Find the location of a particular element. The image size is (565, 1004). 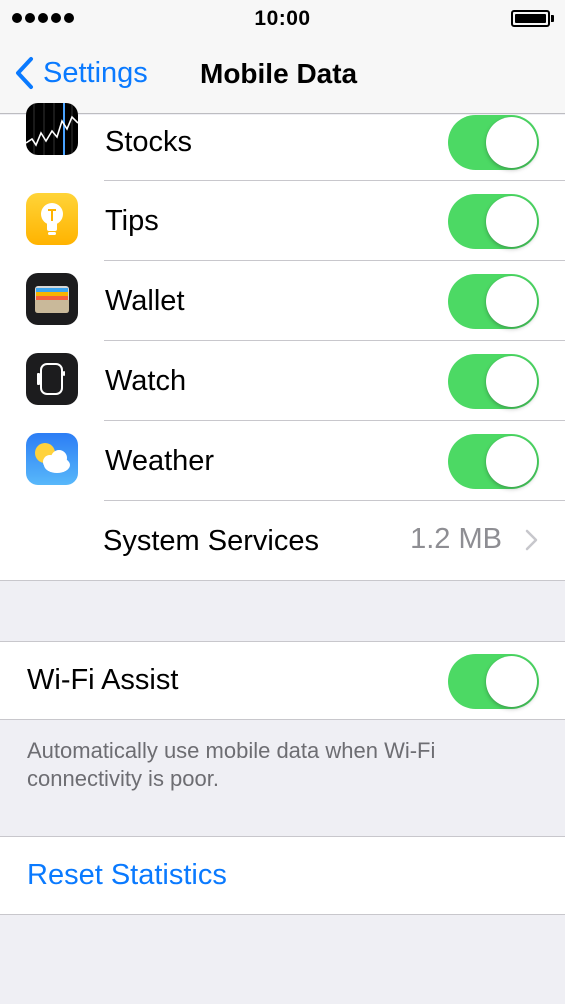

battery-icon is located at coordinates (532, 18).